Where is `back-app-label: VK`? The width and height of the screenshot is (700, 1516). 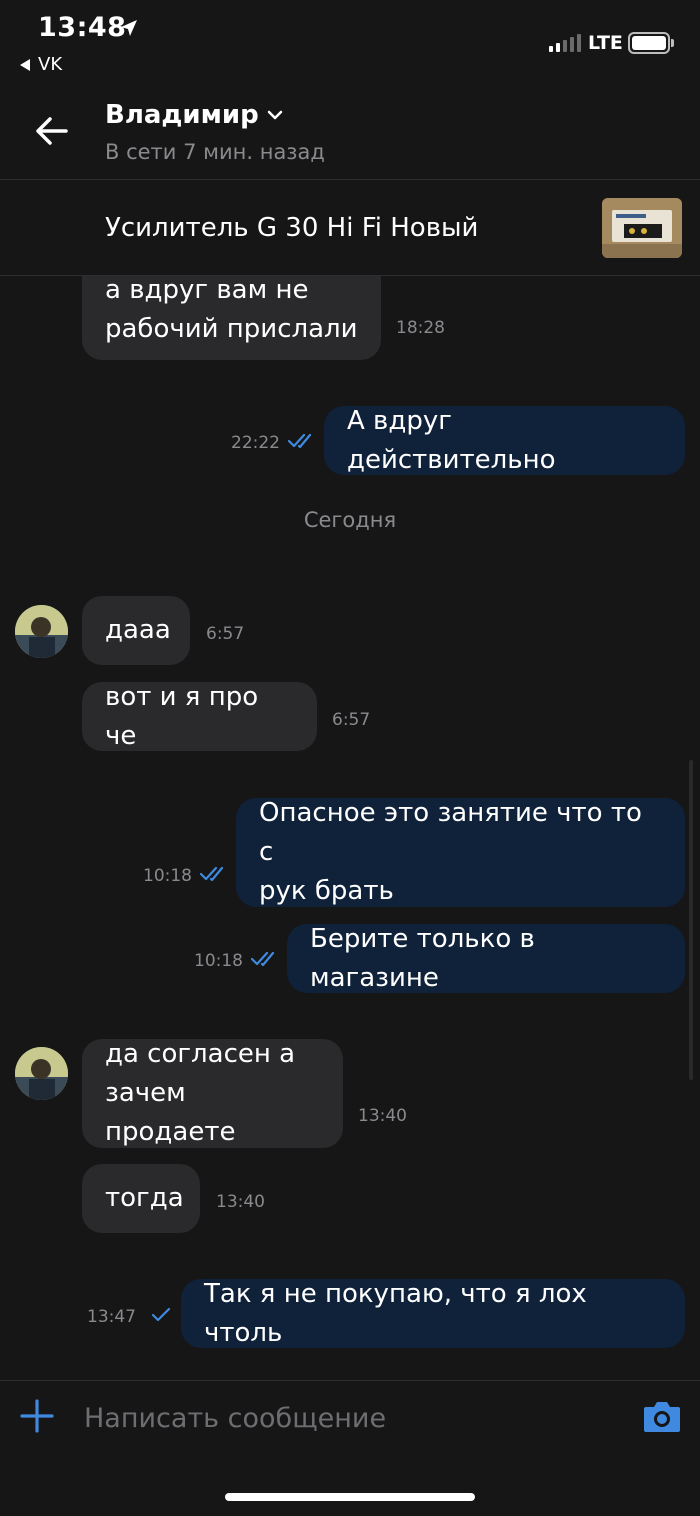
back-app-label: VK is located at coordinates (50, 64).